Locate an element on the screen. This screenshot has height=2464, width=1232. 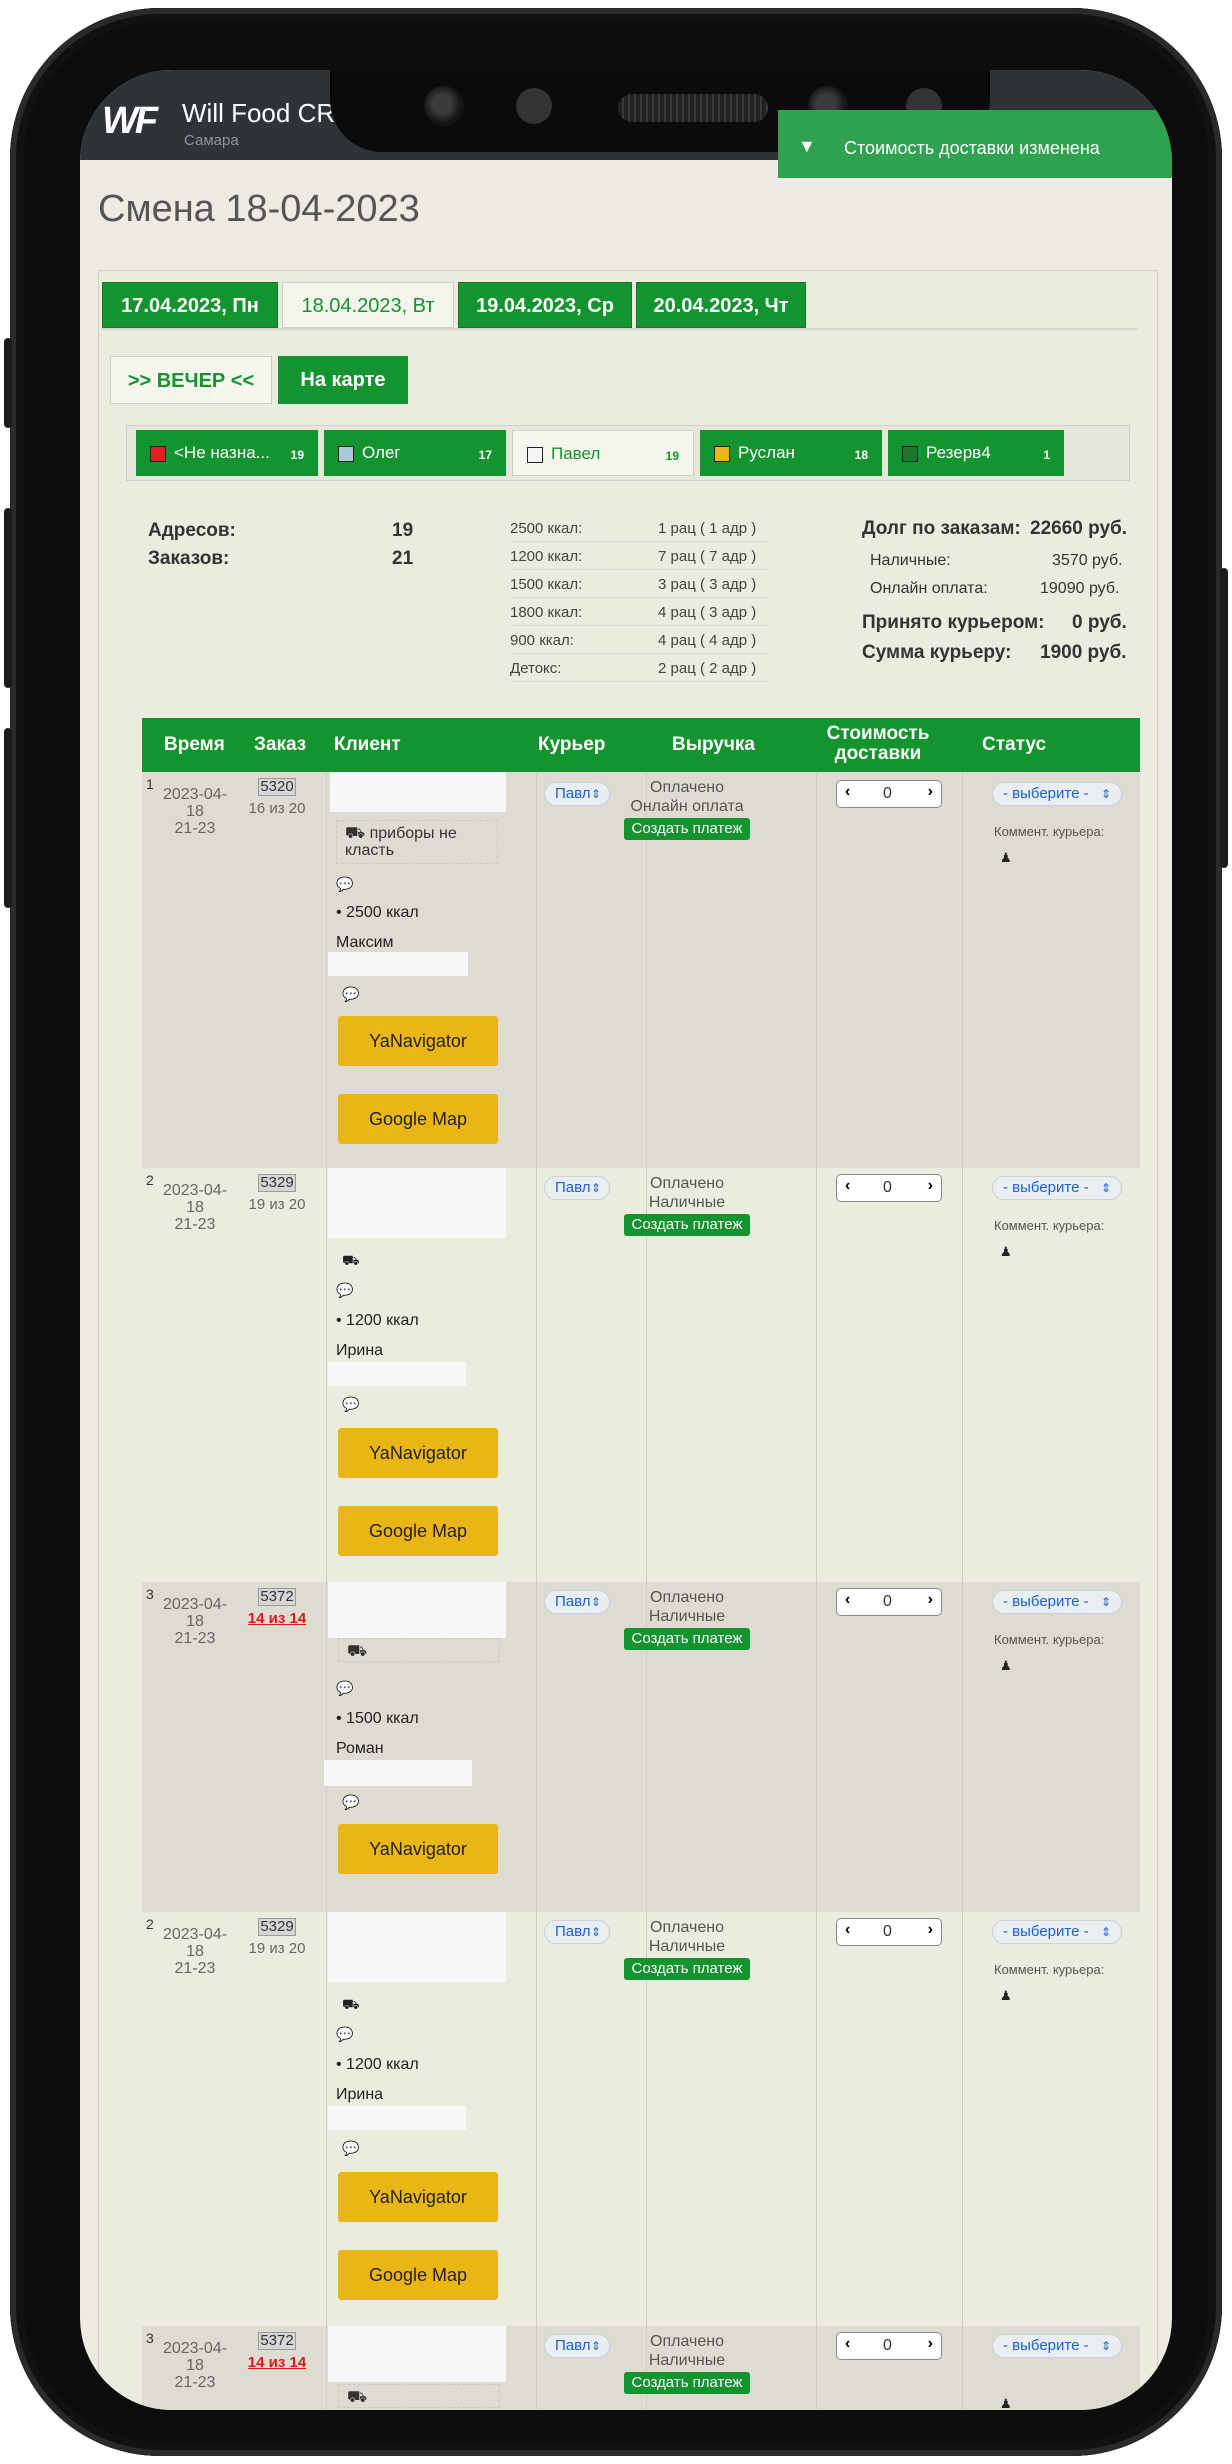
courier-name: Павел is located at coordinates (576, 453).